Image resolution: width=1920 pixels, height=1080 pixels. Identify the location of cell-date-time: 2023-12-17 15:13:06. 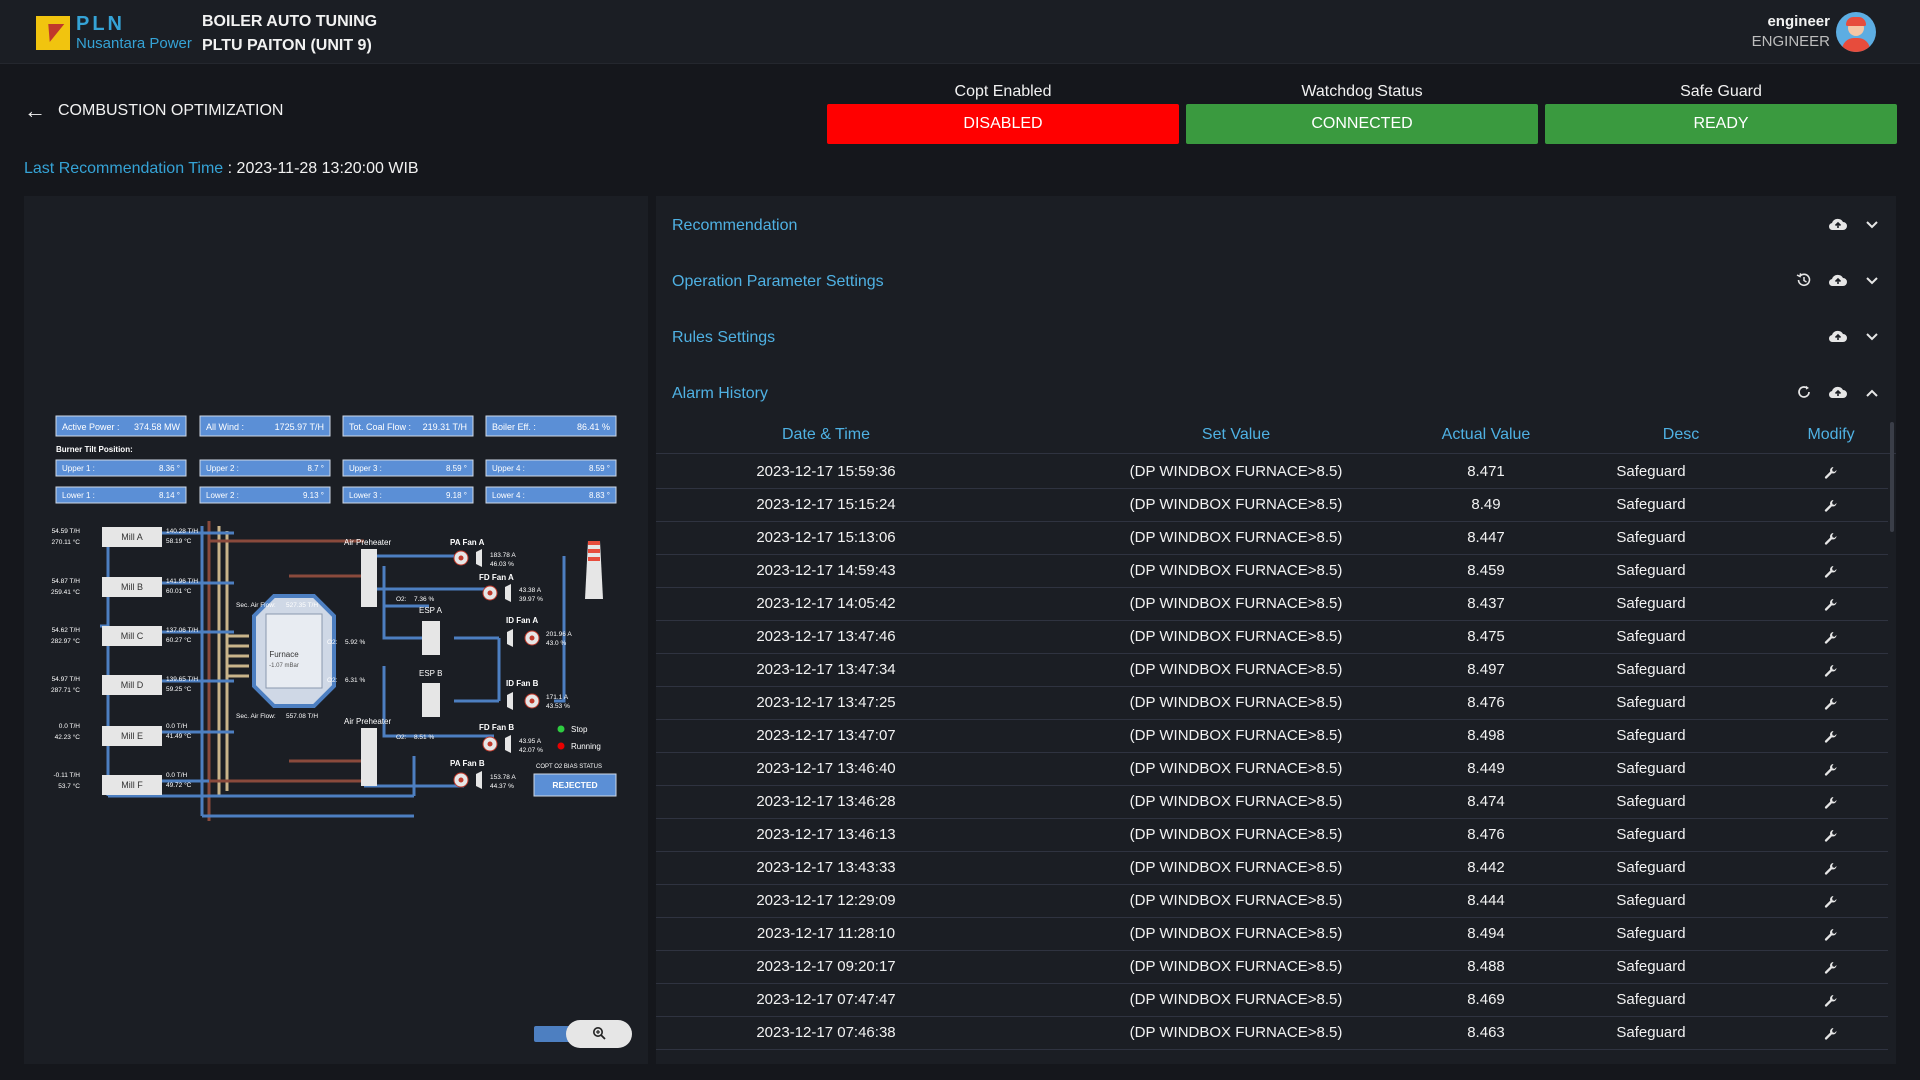
(826, 537).